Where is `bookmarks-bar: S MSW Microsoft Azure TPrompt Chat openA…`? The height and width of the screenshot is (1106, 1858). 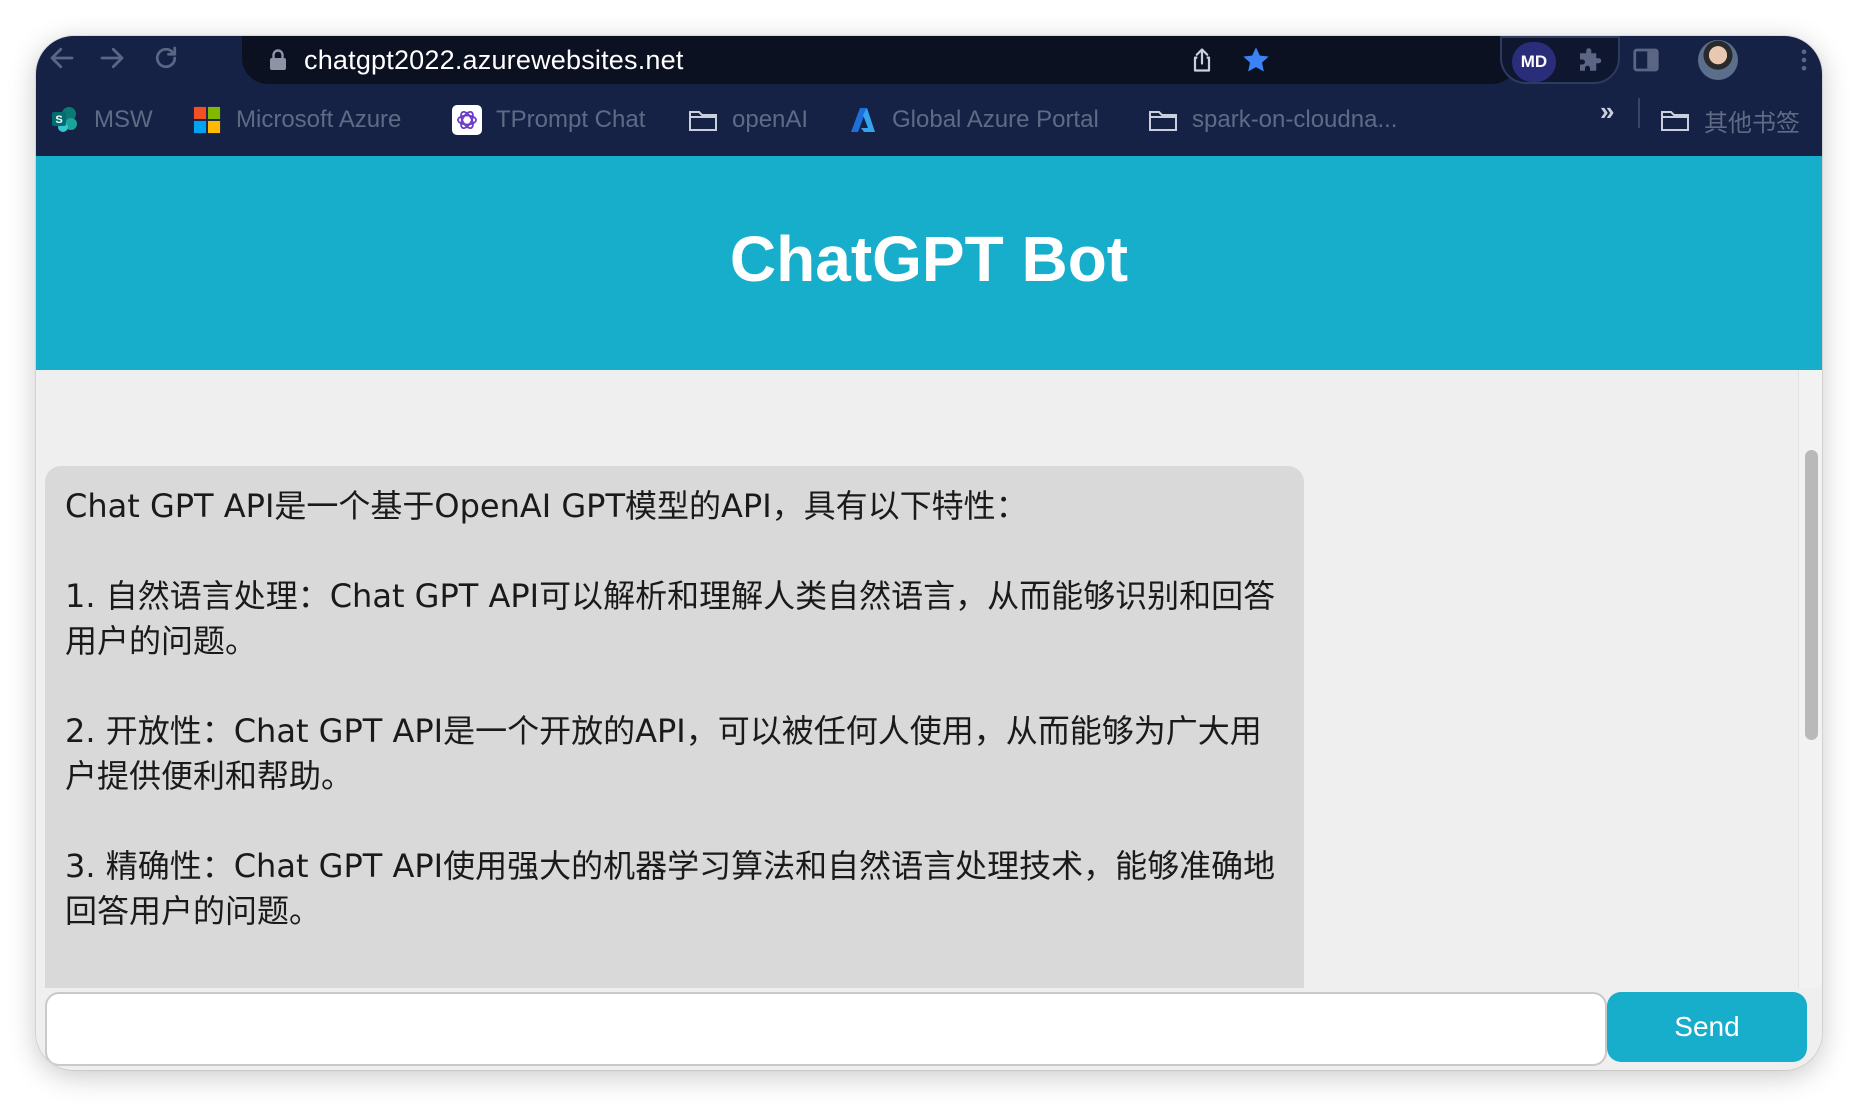 bookmarks-bar: S MSW Microsoft Azure TPrompt Chat openA… is located at coordinates (929, 121).